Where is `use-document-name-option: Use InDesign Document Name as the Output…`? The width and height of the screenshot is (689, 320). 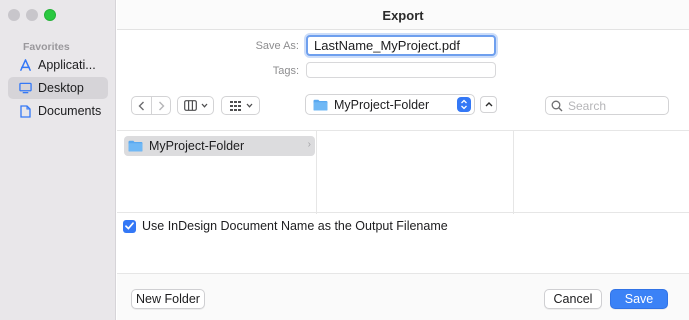 use-document-name-option: Use InDesign Document Name as the Output… is located at coordinates (285, 226).